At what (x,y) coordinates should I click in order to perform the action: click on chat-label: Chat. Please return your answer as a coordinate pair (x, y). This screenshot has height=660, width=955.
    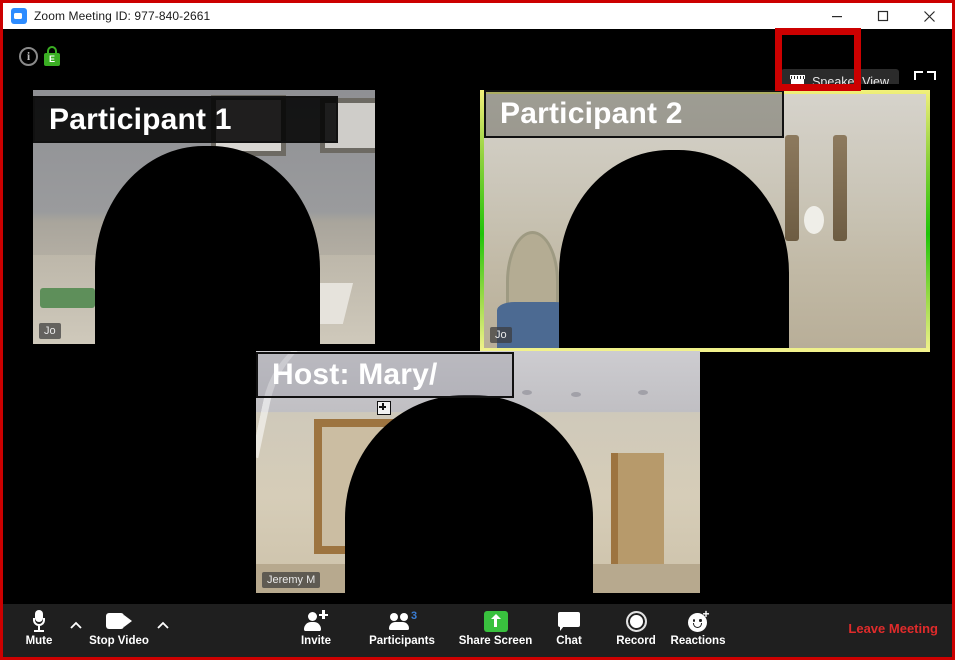
    Looking at the image, I should click on (569, 641).